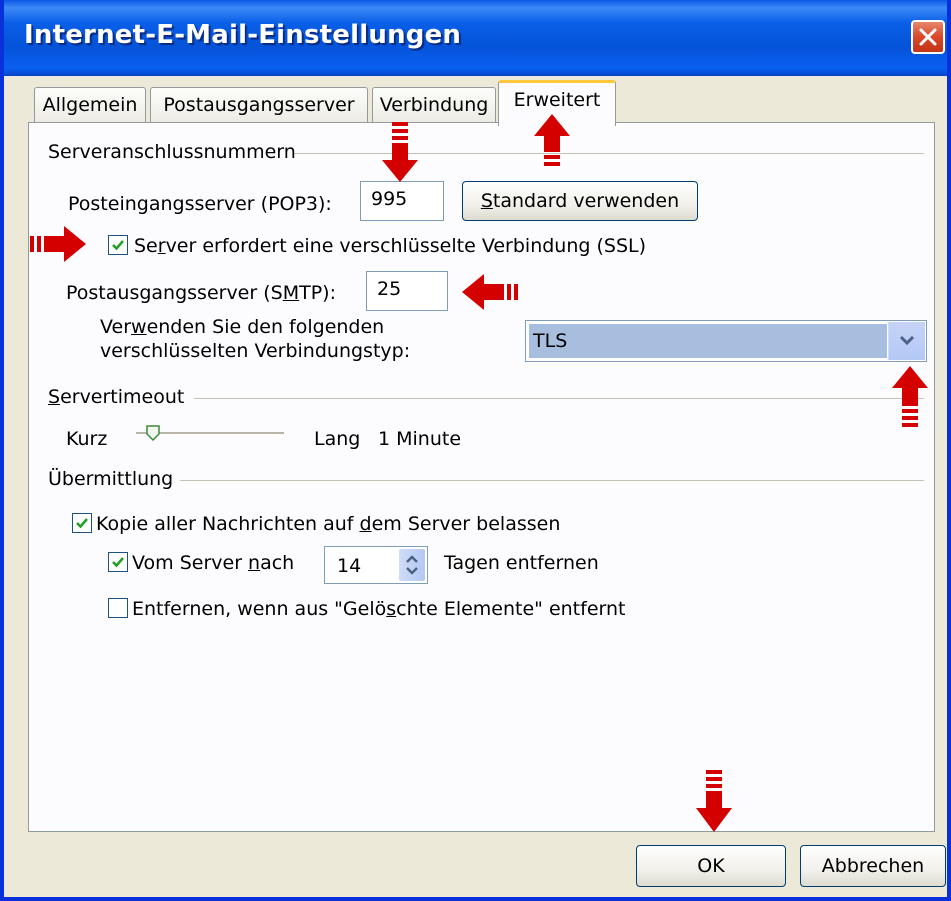  Describe the element at coordinates (407, 291) in the screenshot. I see `outgoing-port-input: 25` at that location.